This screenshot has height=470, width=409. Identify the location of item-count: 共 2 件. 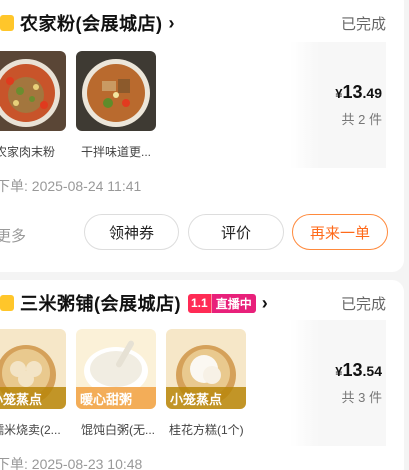
(361, 119).